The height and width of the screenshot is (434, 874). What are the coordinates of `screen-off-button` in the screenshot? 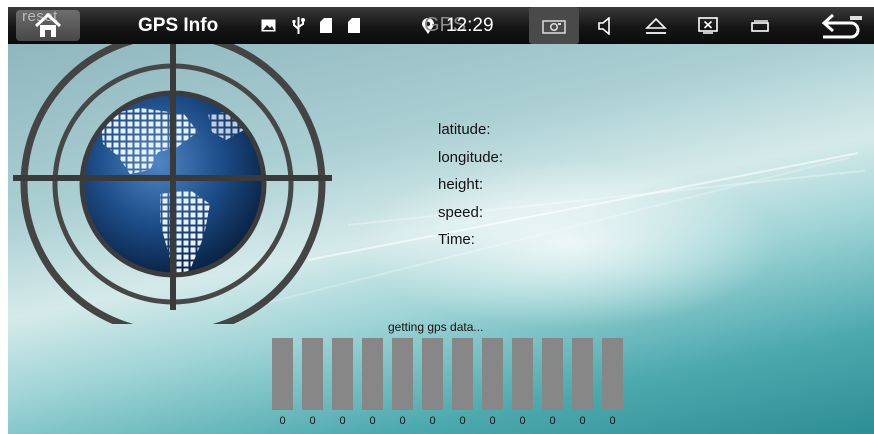 It's located at (708, 25).